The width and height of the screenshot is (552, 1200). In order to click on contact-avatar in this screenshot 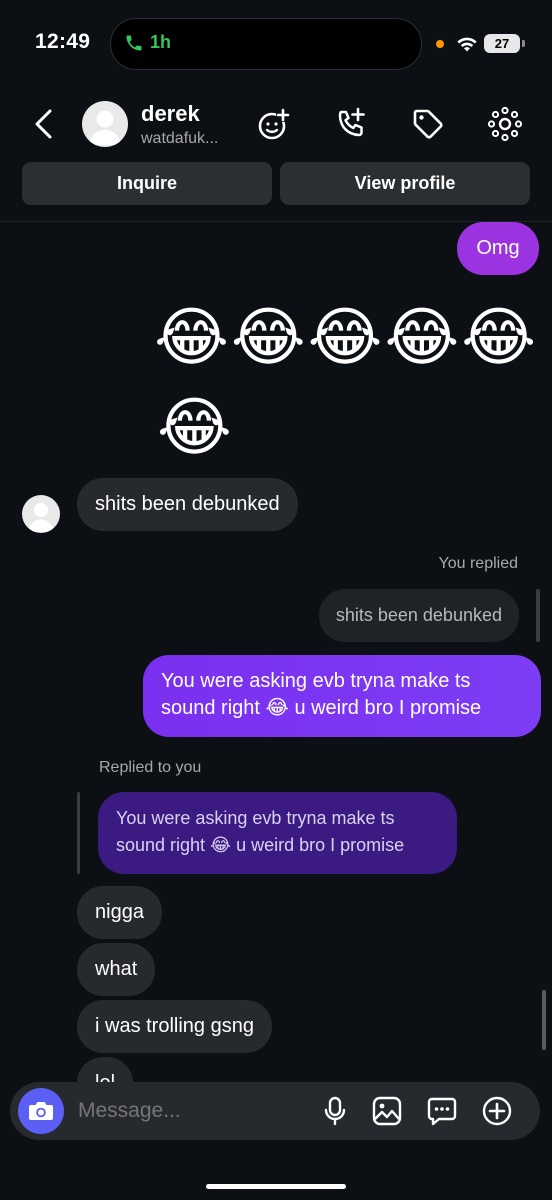, I will do `click(105, 124)`.